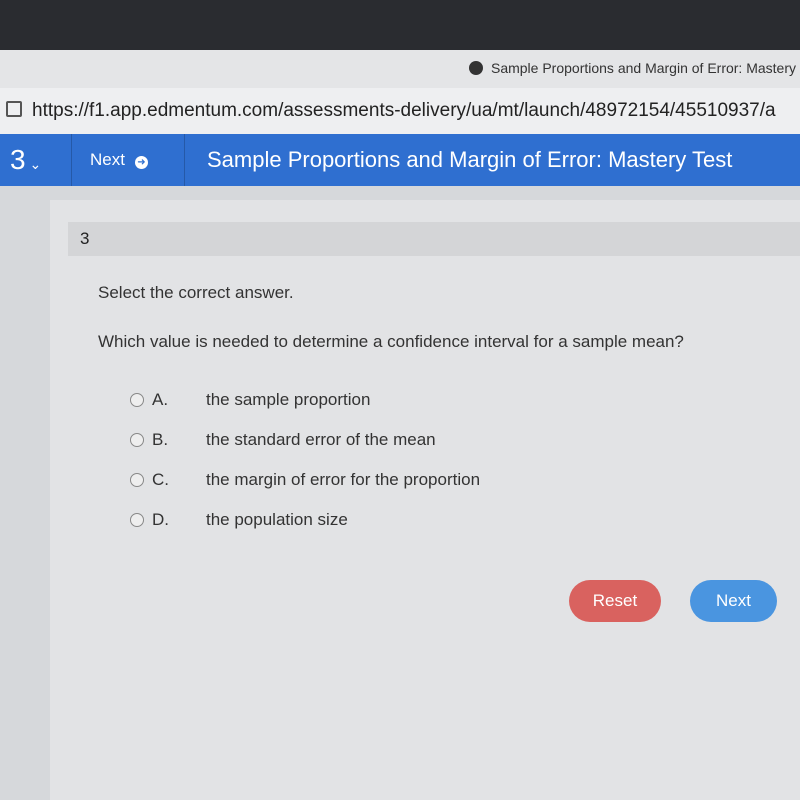 This screenshot has height=800, width=800. What do you see at coordinates (475, 68) in the screenshot?
I see `edge-icon` at bounding box center [475, 68].